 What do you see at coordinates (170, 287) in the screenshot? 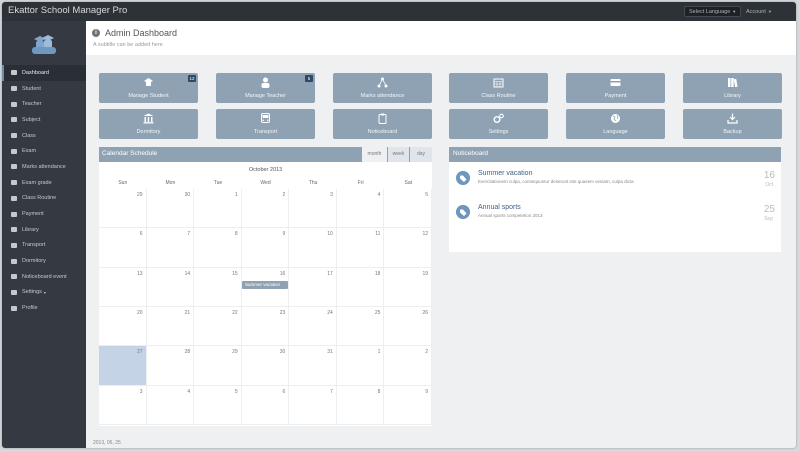
I see `calendar-day-cell: 14` at bounding box center [170, 287].